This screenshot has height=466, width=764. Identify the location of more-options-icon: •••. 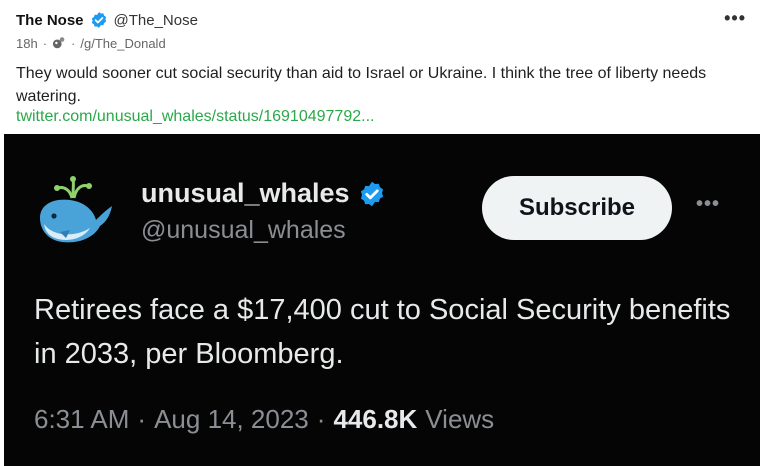
(735, 18).